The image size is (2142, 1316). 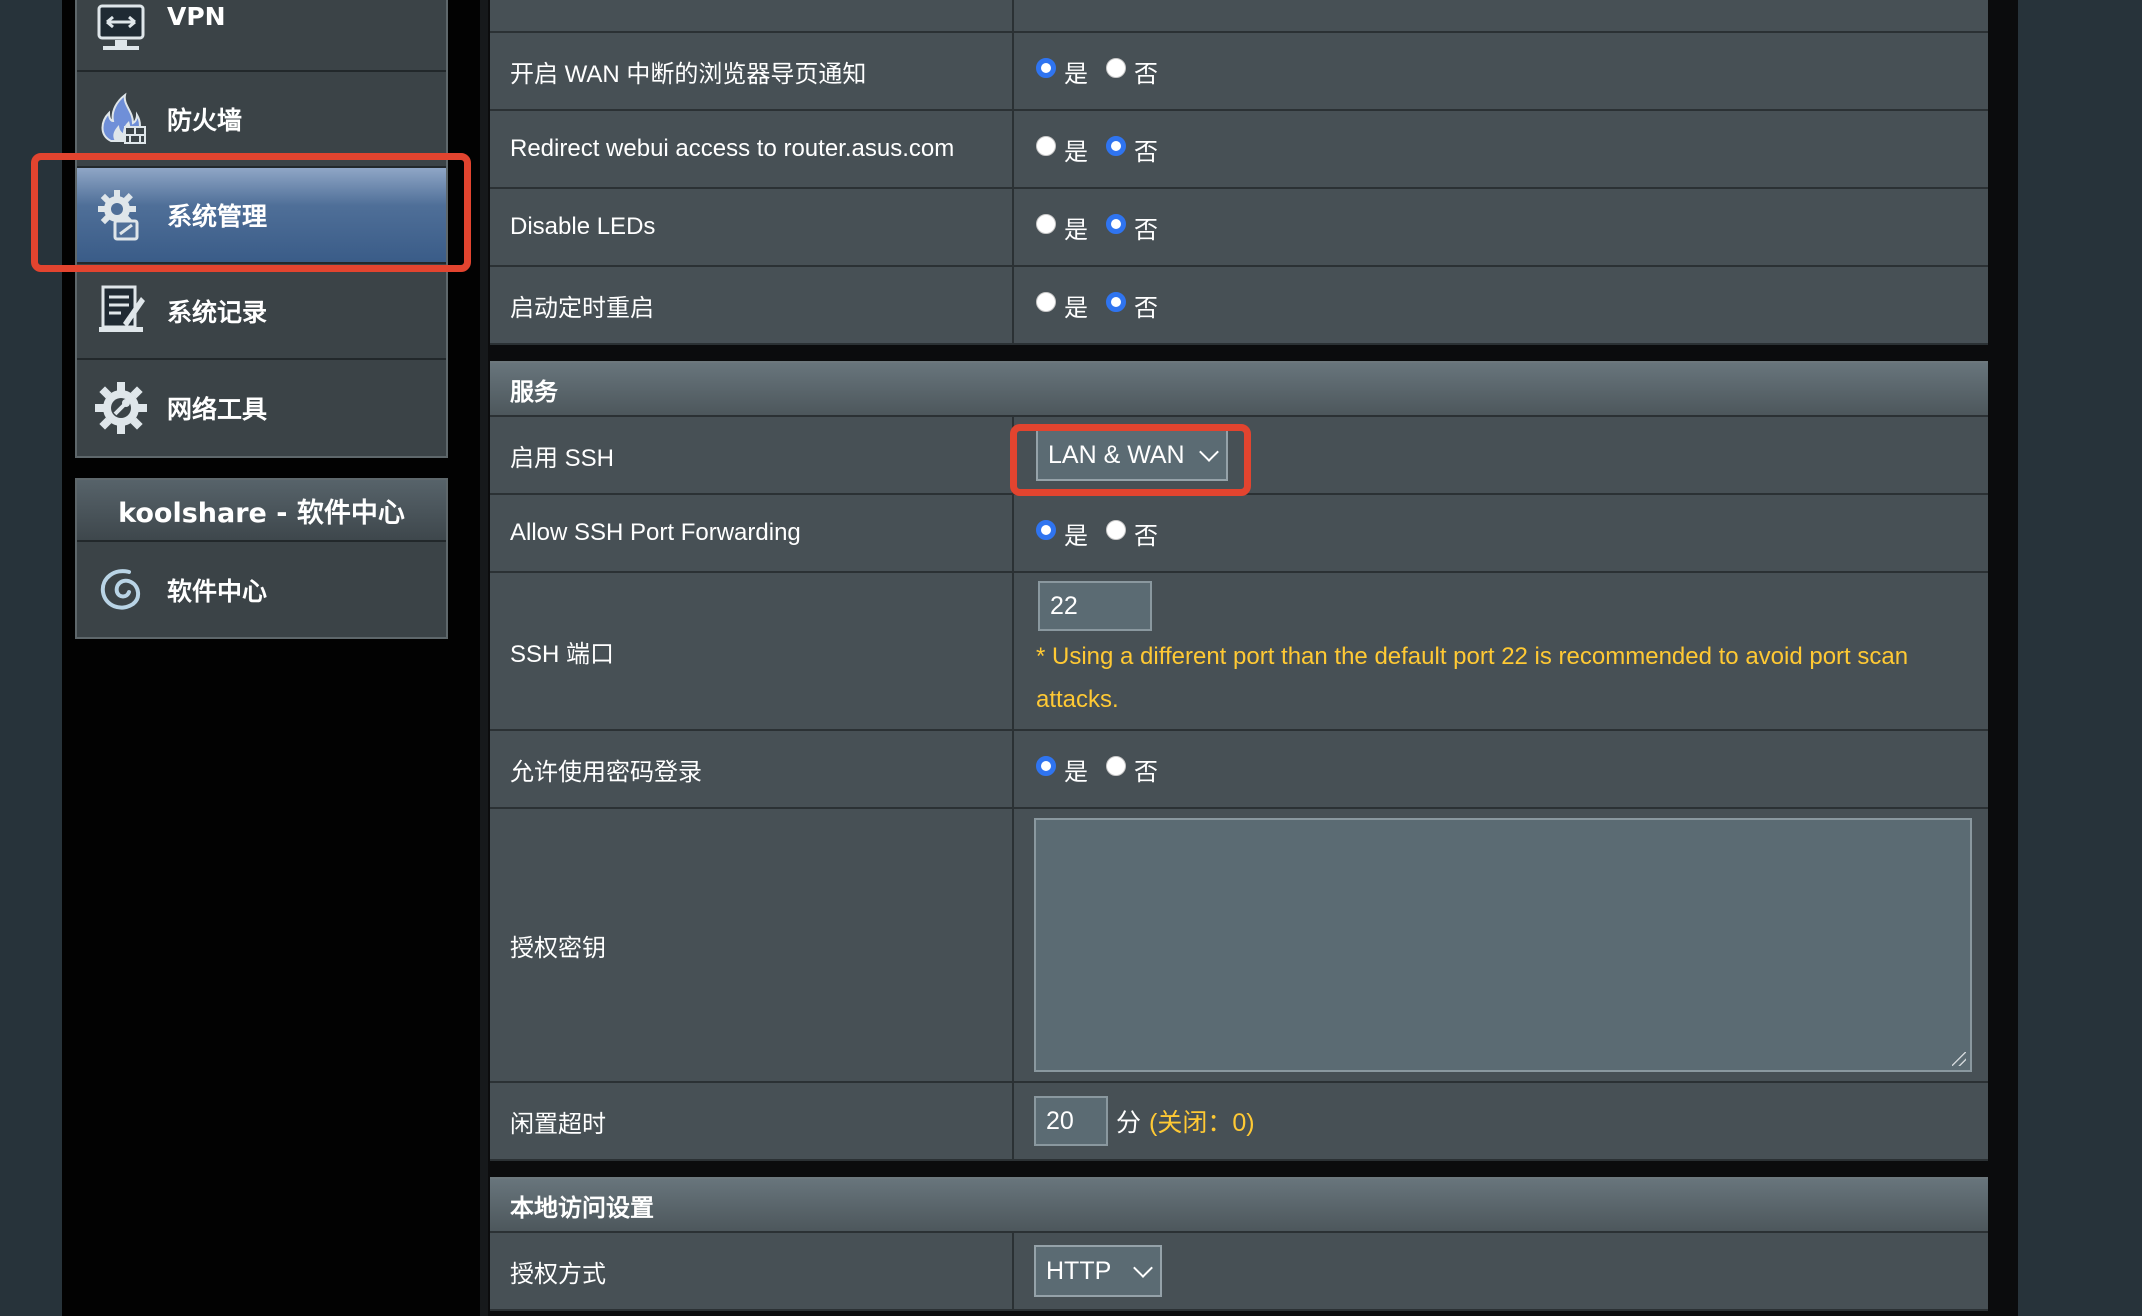 I want to click on sidebar-item-label: 系统记录, so click(x=217, y=312).